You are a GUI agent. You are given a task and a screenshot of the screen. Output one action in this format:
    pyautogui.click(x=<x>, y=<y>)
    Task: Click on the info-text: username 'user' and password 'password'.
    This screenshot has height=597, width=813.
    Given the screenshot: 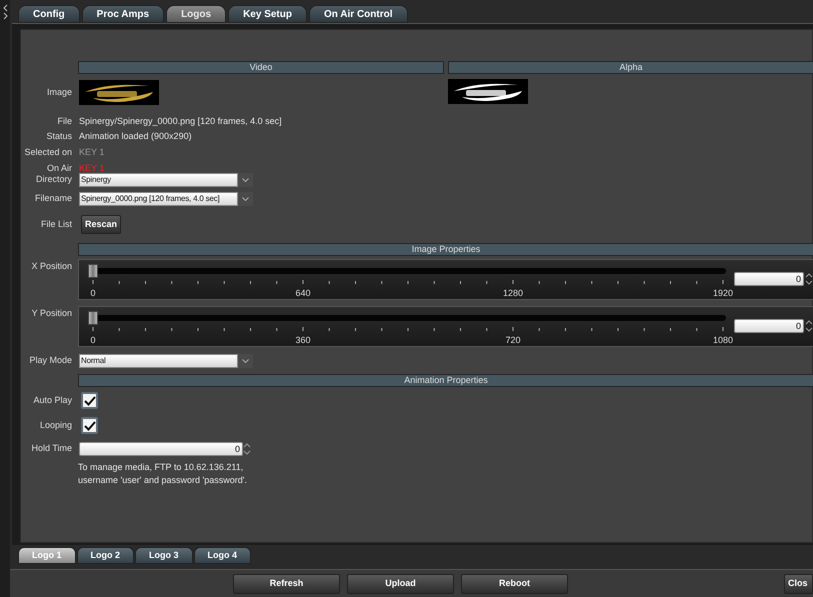 What is the action you would take?
    pyautogui.click(x=162, y=480)
    